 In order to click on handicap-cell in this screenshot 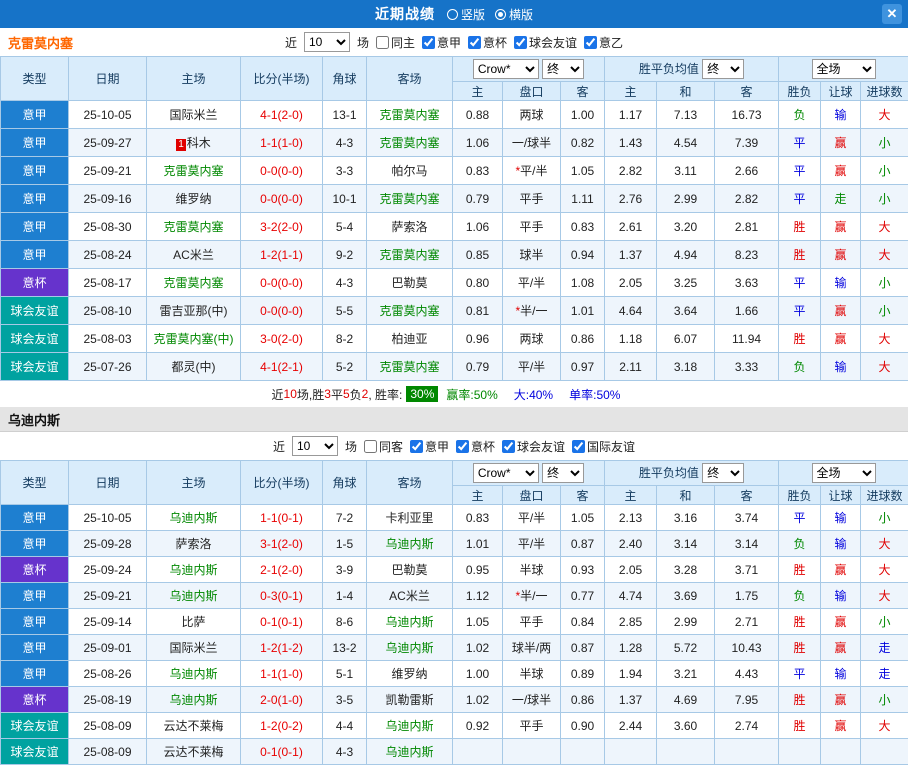, I will do `click(532, 752)`.